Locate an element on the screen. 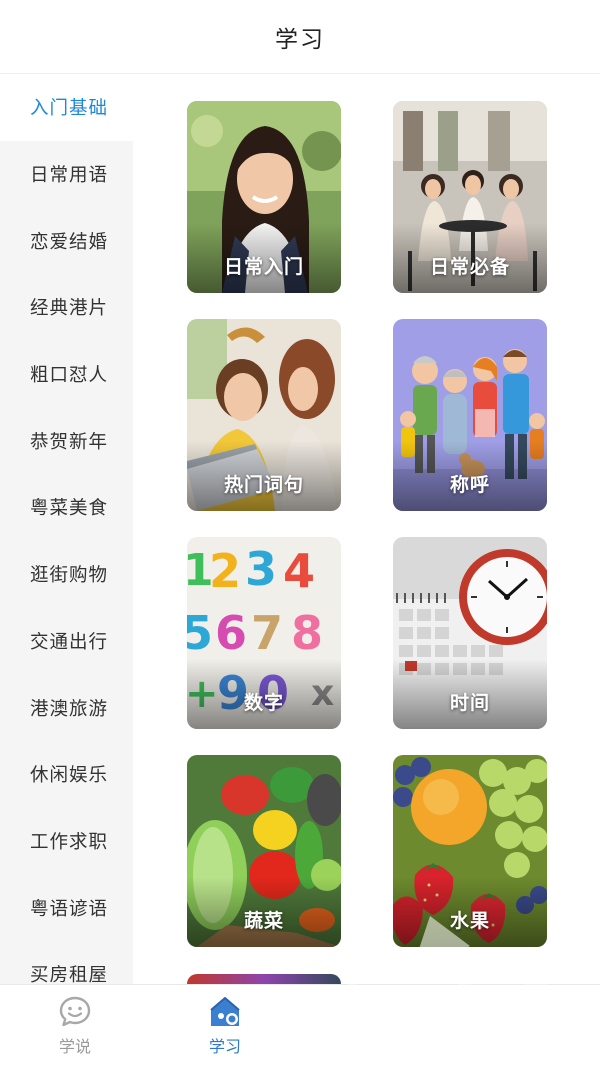 This screenshot has width=600, height=1066. card-label: 称呼 is located at coordinates (469, 485).